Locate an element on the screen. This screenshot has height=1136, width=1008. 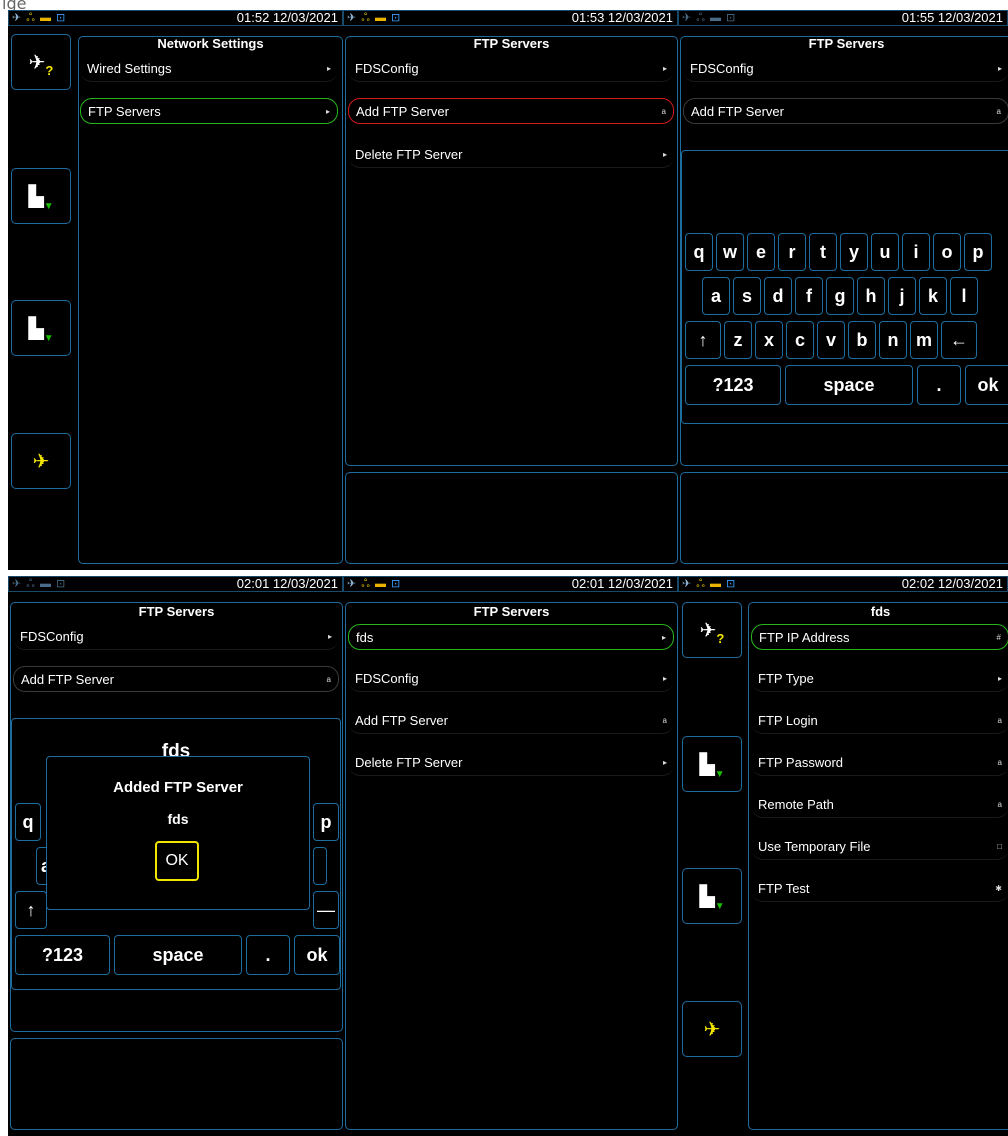
page-title: Network Settings is located at coordinates (210, 43).